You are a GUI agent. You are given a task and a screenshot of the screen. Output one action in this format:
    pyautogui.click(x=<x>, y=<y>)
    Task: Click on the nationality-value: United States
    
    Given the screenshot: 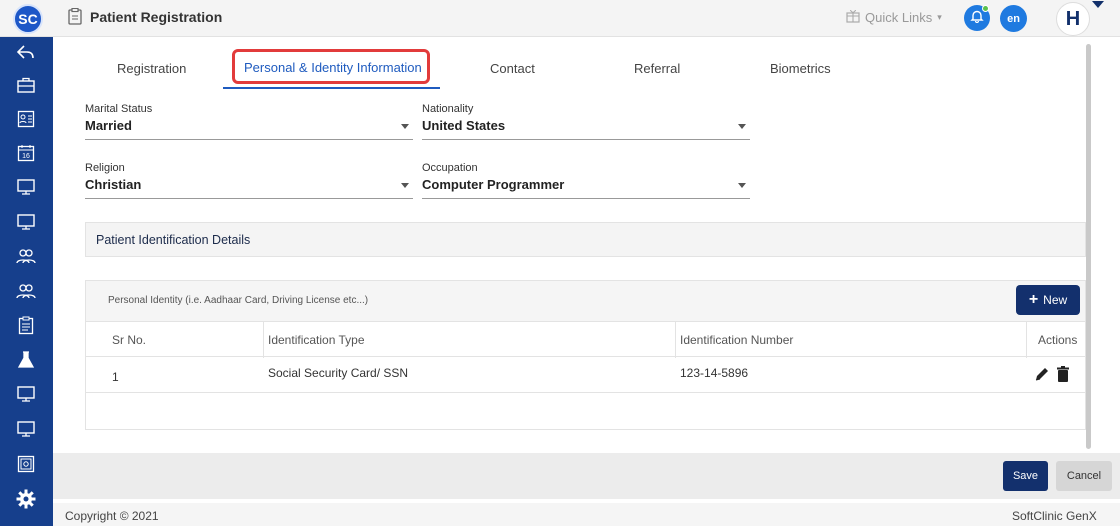 What is the action you would take?
    pyautogui.click(x=464, y=125)
    